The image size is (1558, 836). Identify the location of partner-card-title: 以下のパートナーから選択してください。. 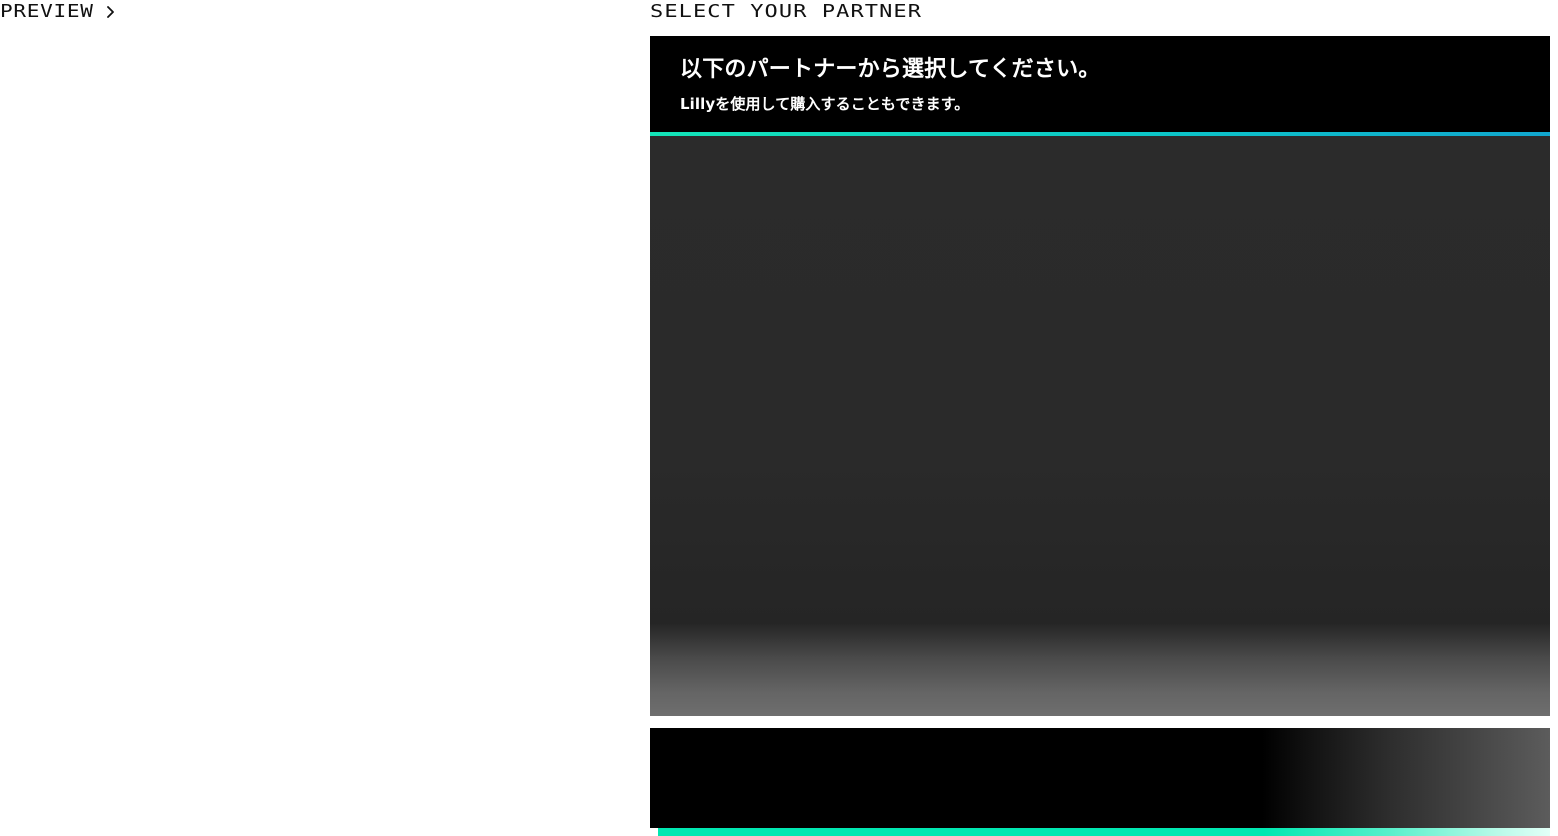
(890, 69).